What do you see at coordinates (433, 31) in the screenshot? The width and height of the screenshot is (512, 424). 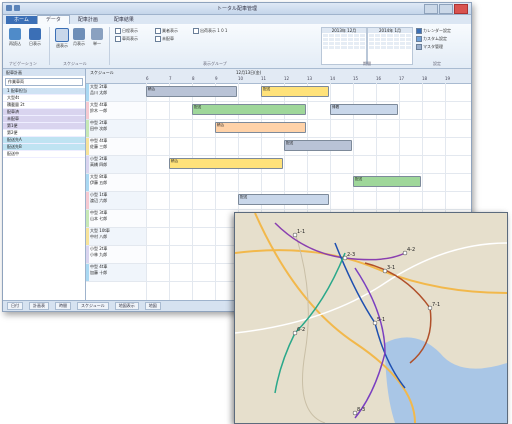 I see `calendar-settings-button: カレンダー設定` at bounding box center [433, 31].